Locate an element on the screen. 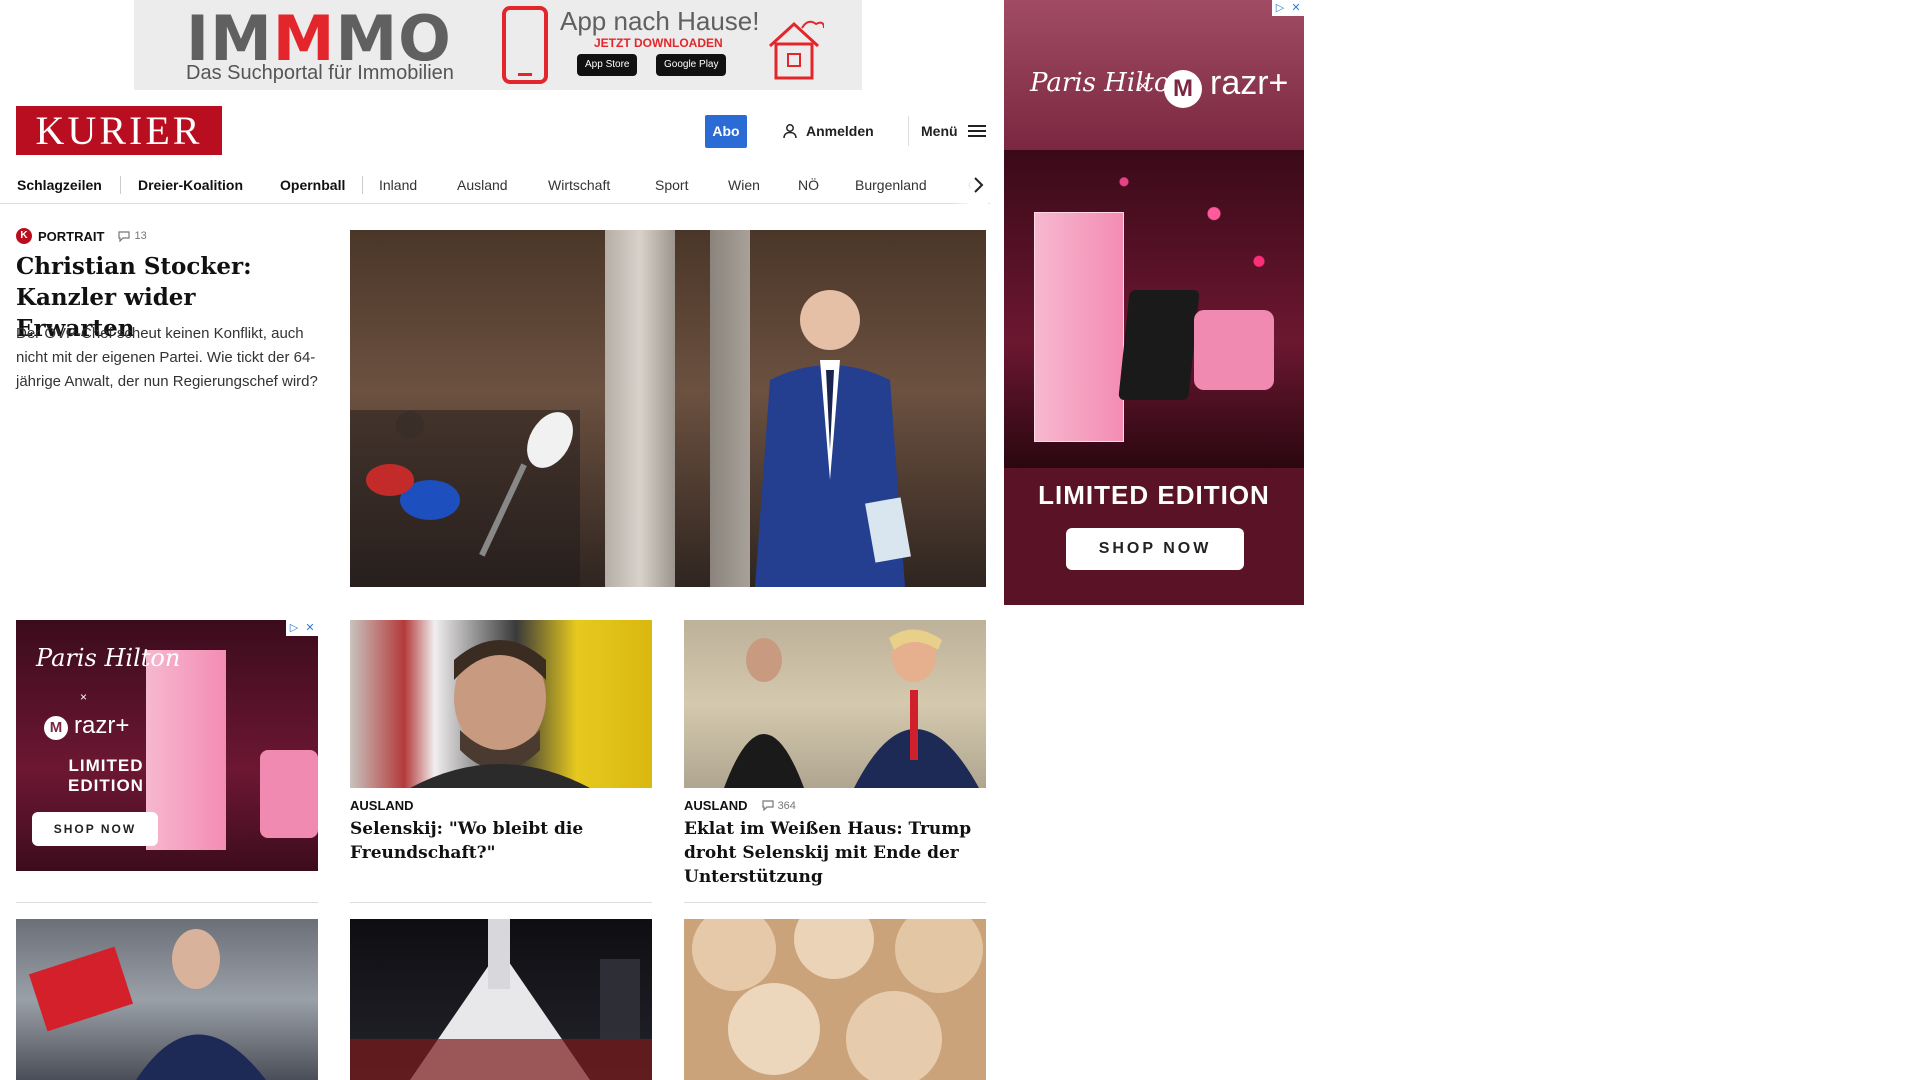 This screenshot has width=1920, height=1080. kurier-k-icon: K is located at coordinates (24, 236).